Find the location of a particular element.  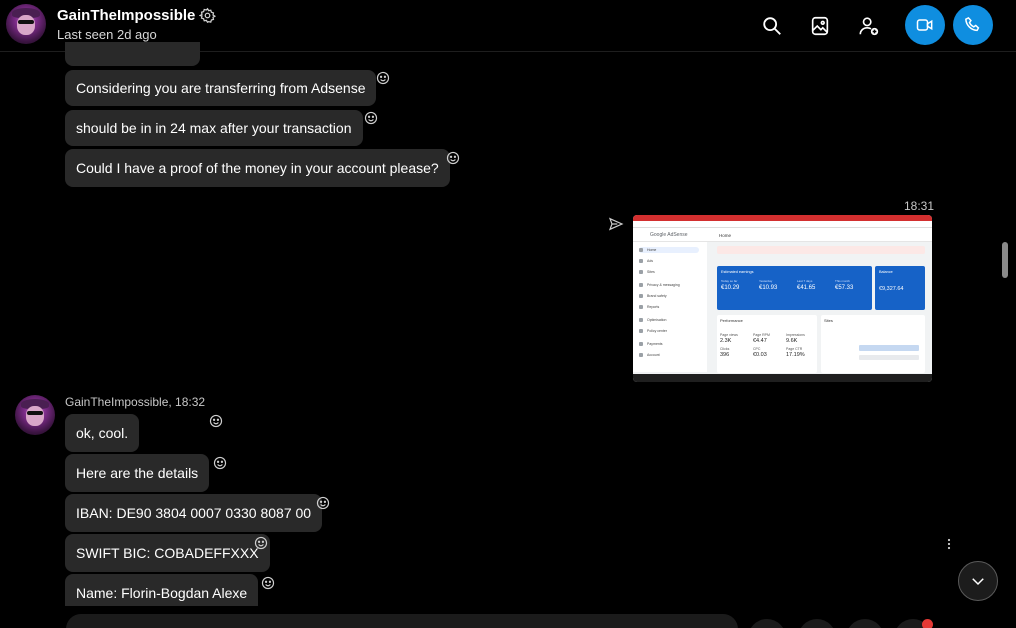

adsense-nav-item: Optimisation is located at coordinates (669, 320).